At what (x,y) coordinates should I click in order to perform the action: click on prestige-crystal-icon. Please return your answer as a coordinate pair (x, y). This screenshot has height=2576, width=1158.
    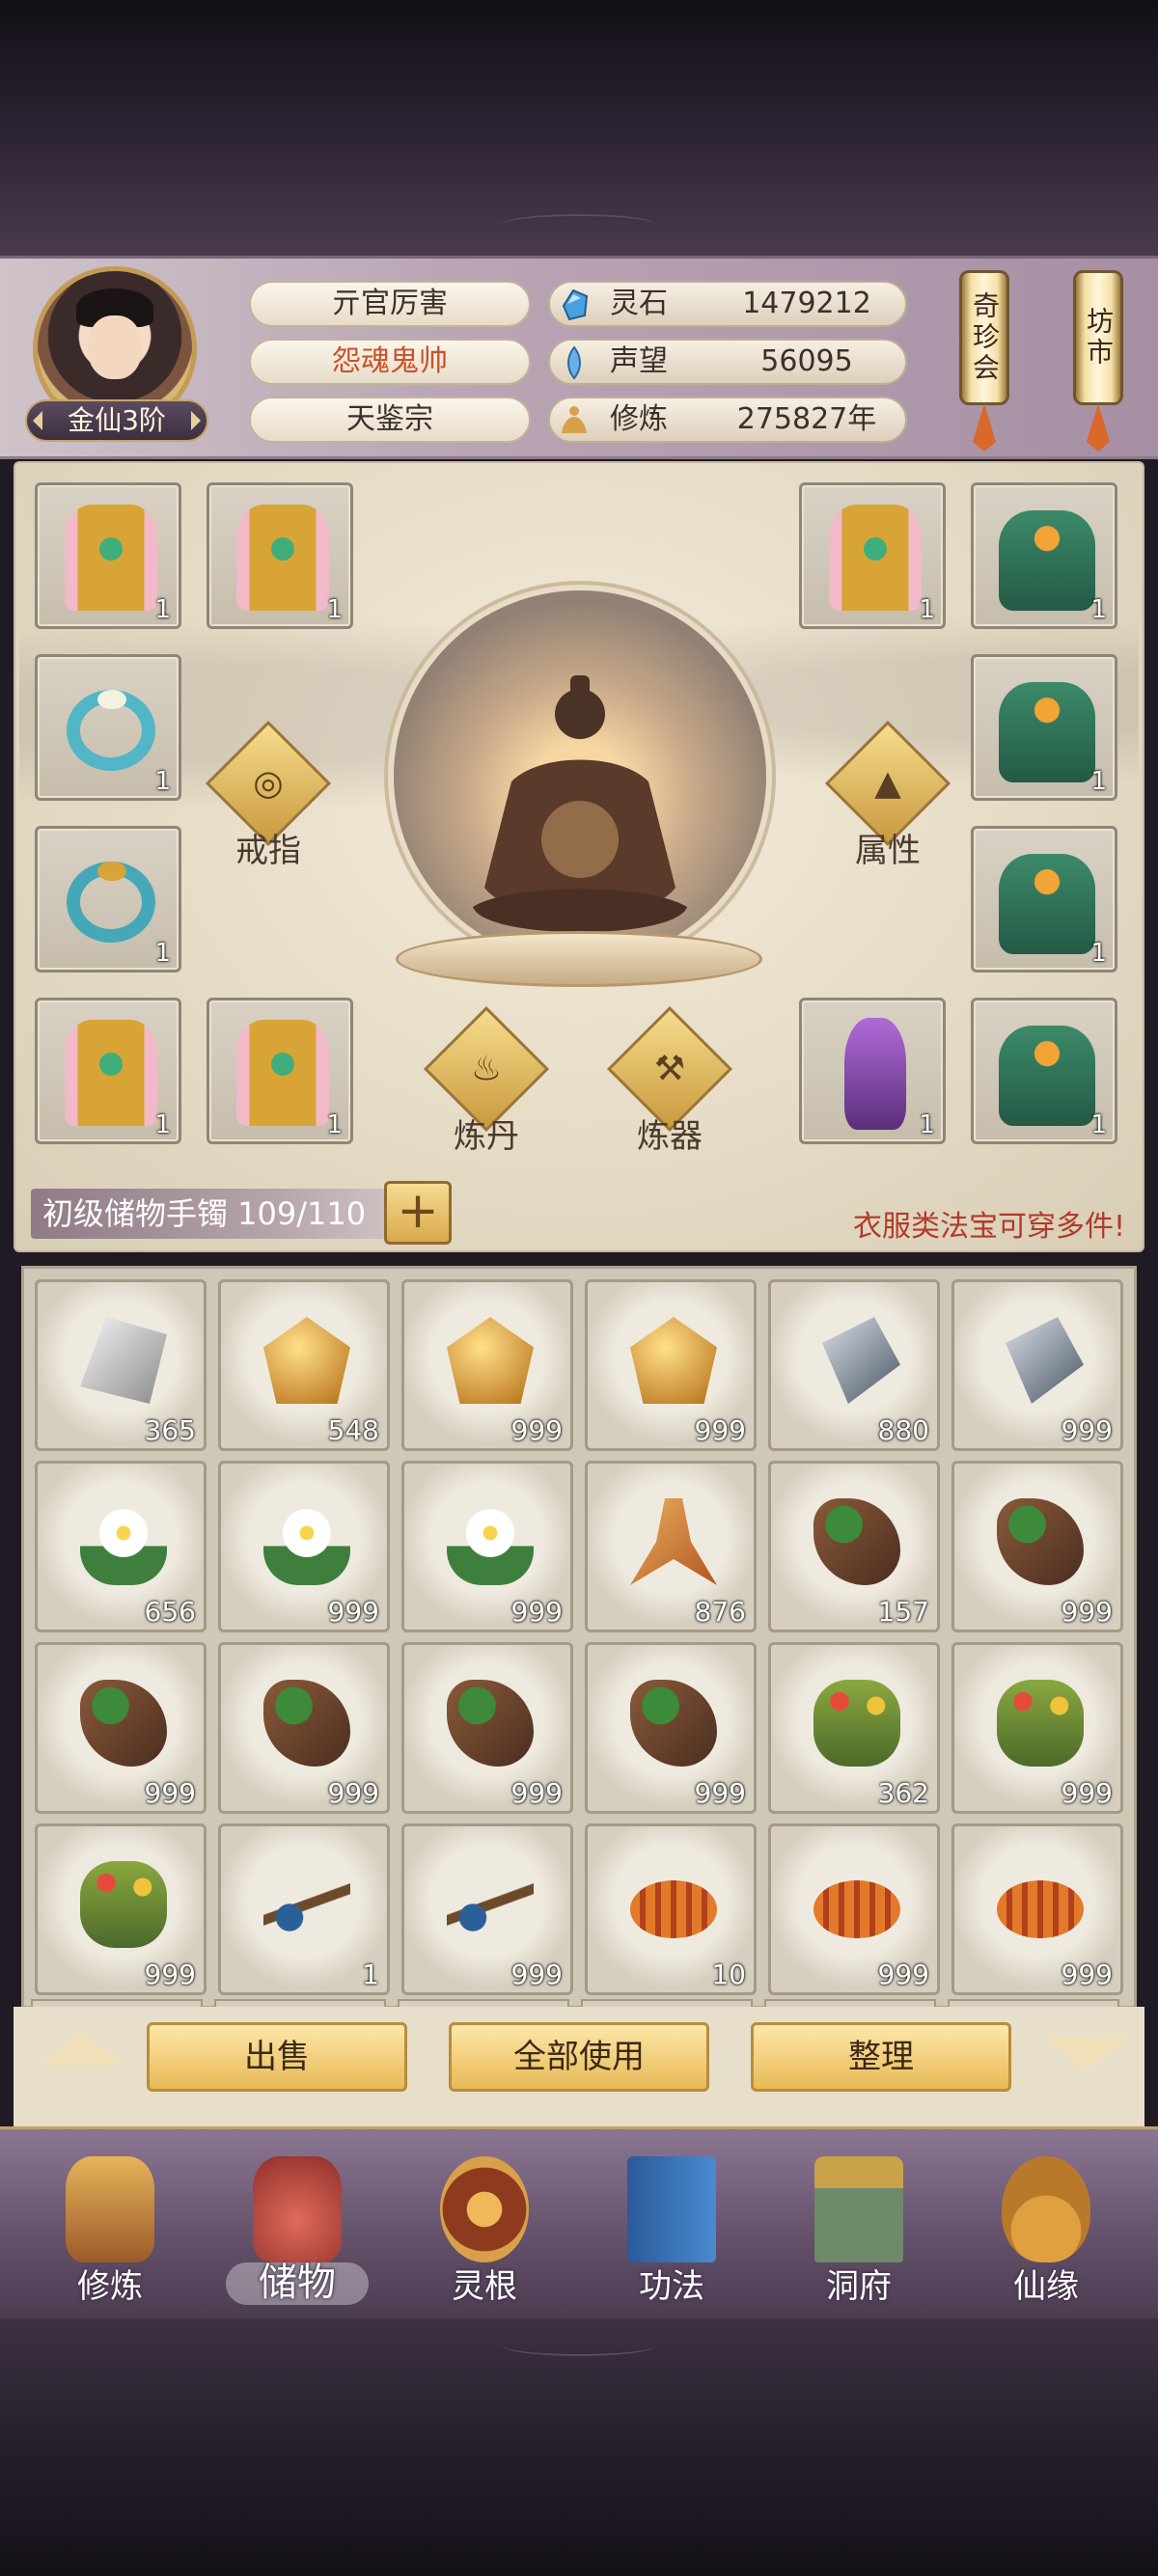
    Looking at the image, I should click on (574, 362).